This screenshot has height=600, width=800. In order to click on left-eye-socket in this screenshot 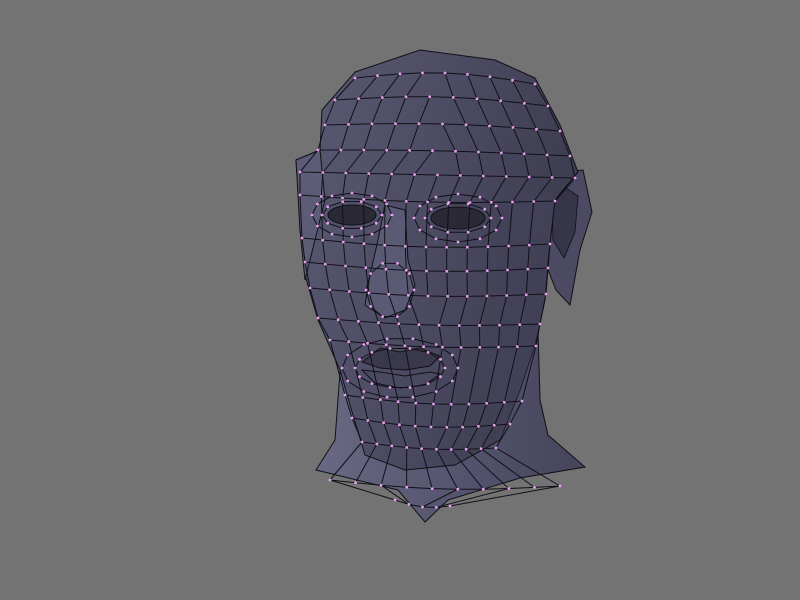, I will do `click(352, 215)`.